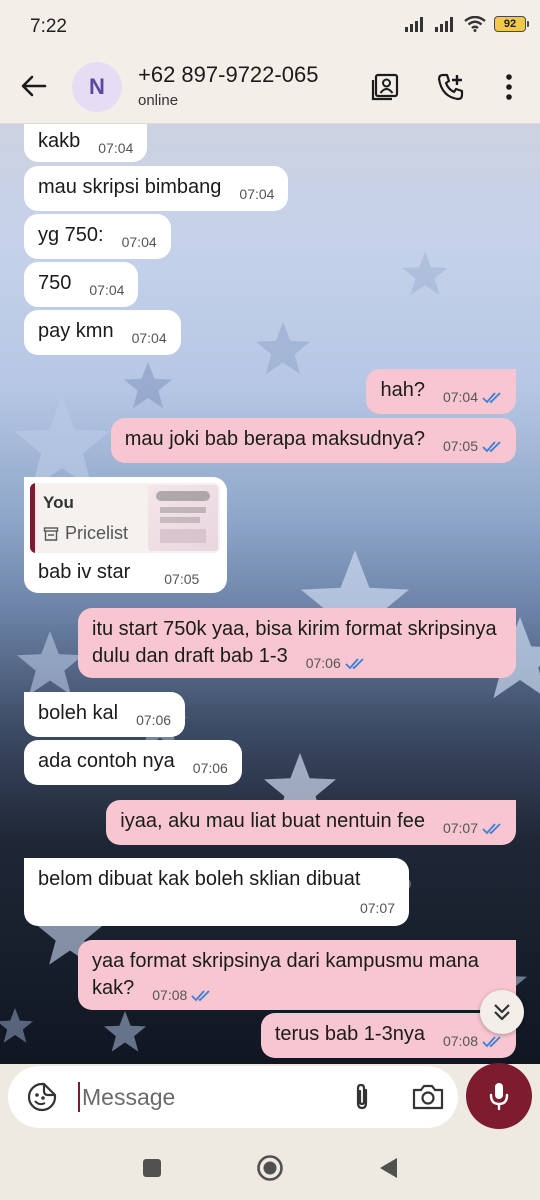 The height and width of the screenshot is (1200, 540). I want to click on message-composer, so click(233, 1097).